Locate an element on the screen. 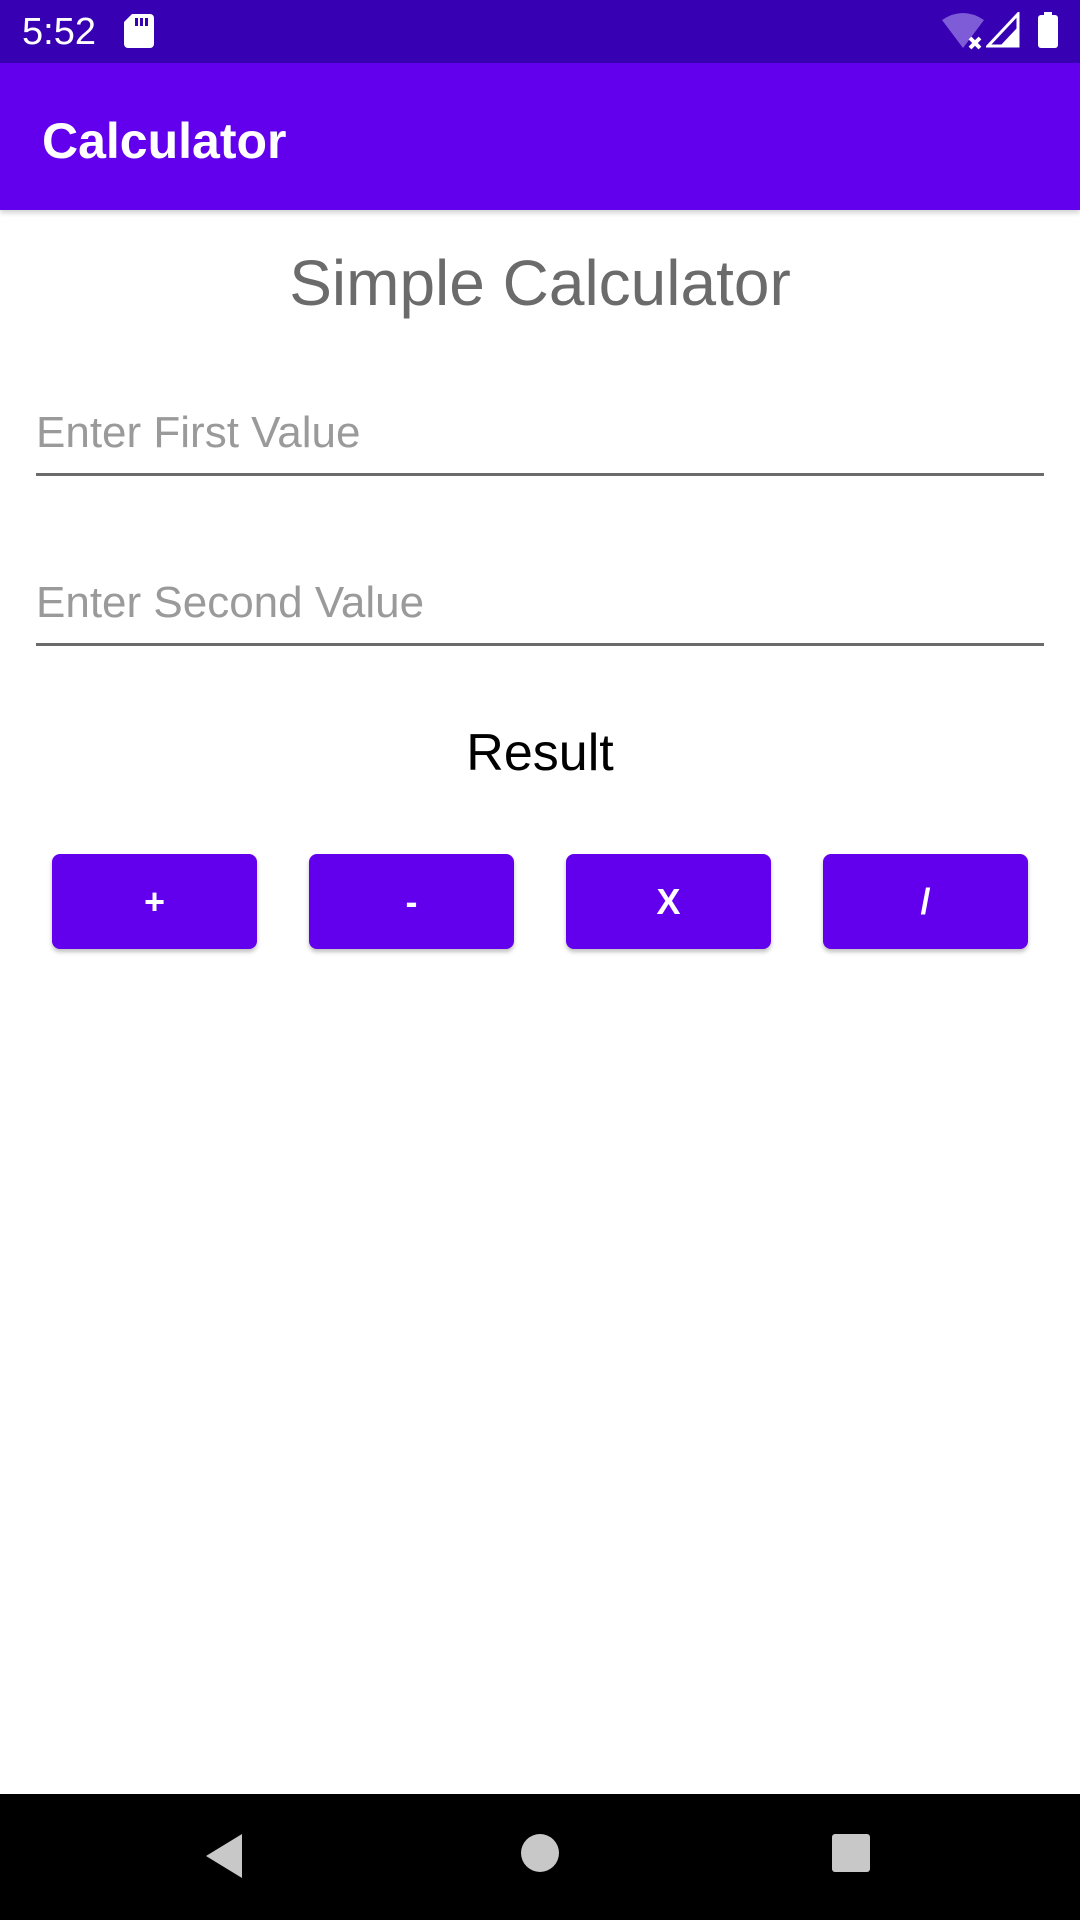 The width and height of the screenshot is (1080, 1920). first-value-input is located at coordinates (540, 434).